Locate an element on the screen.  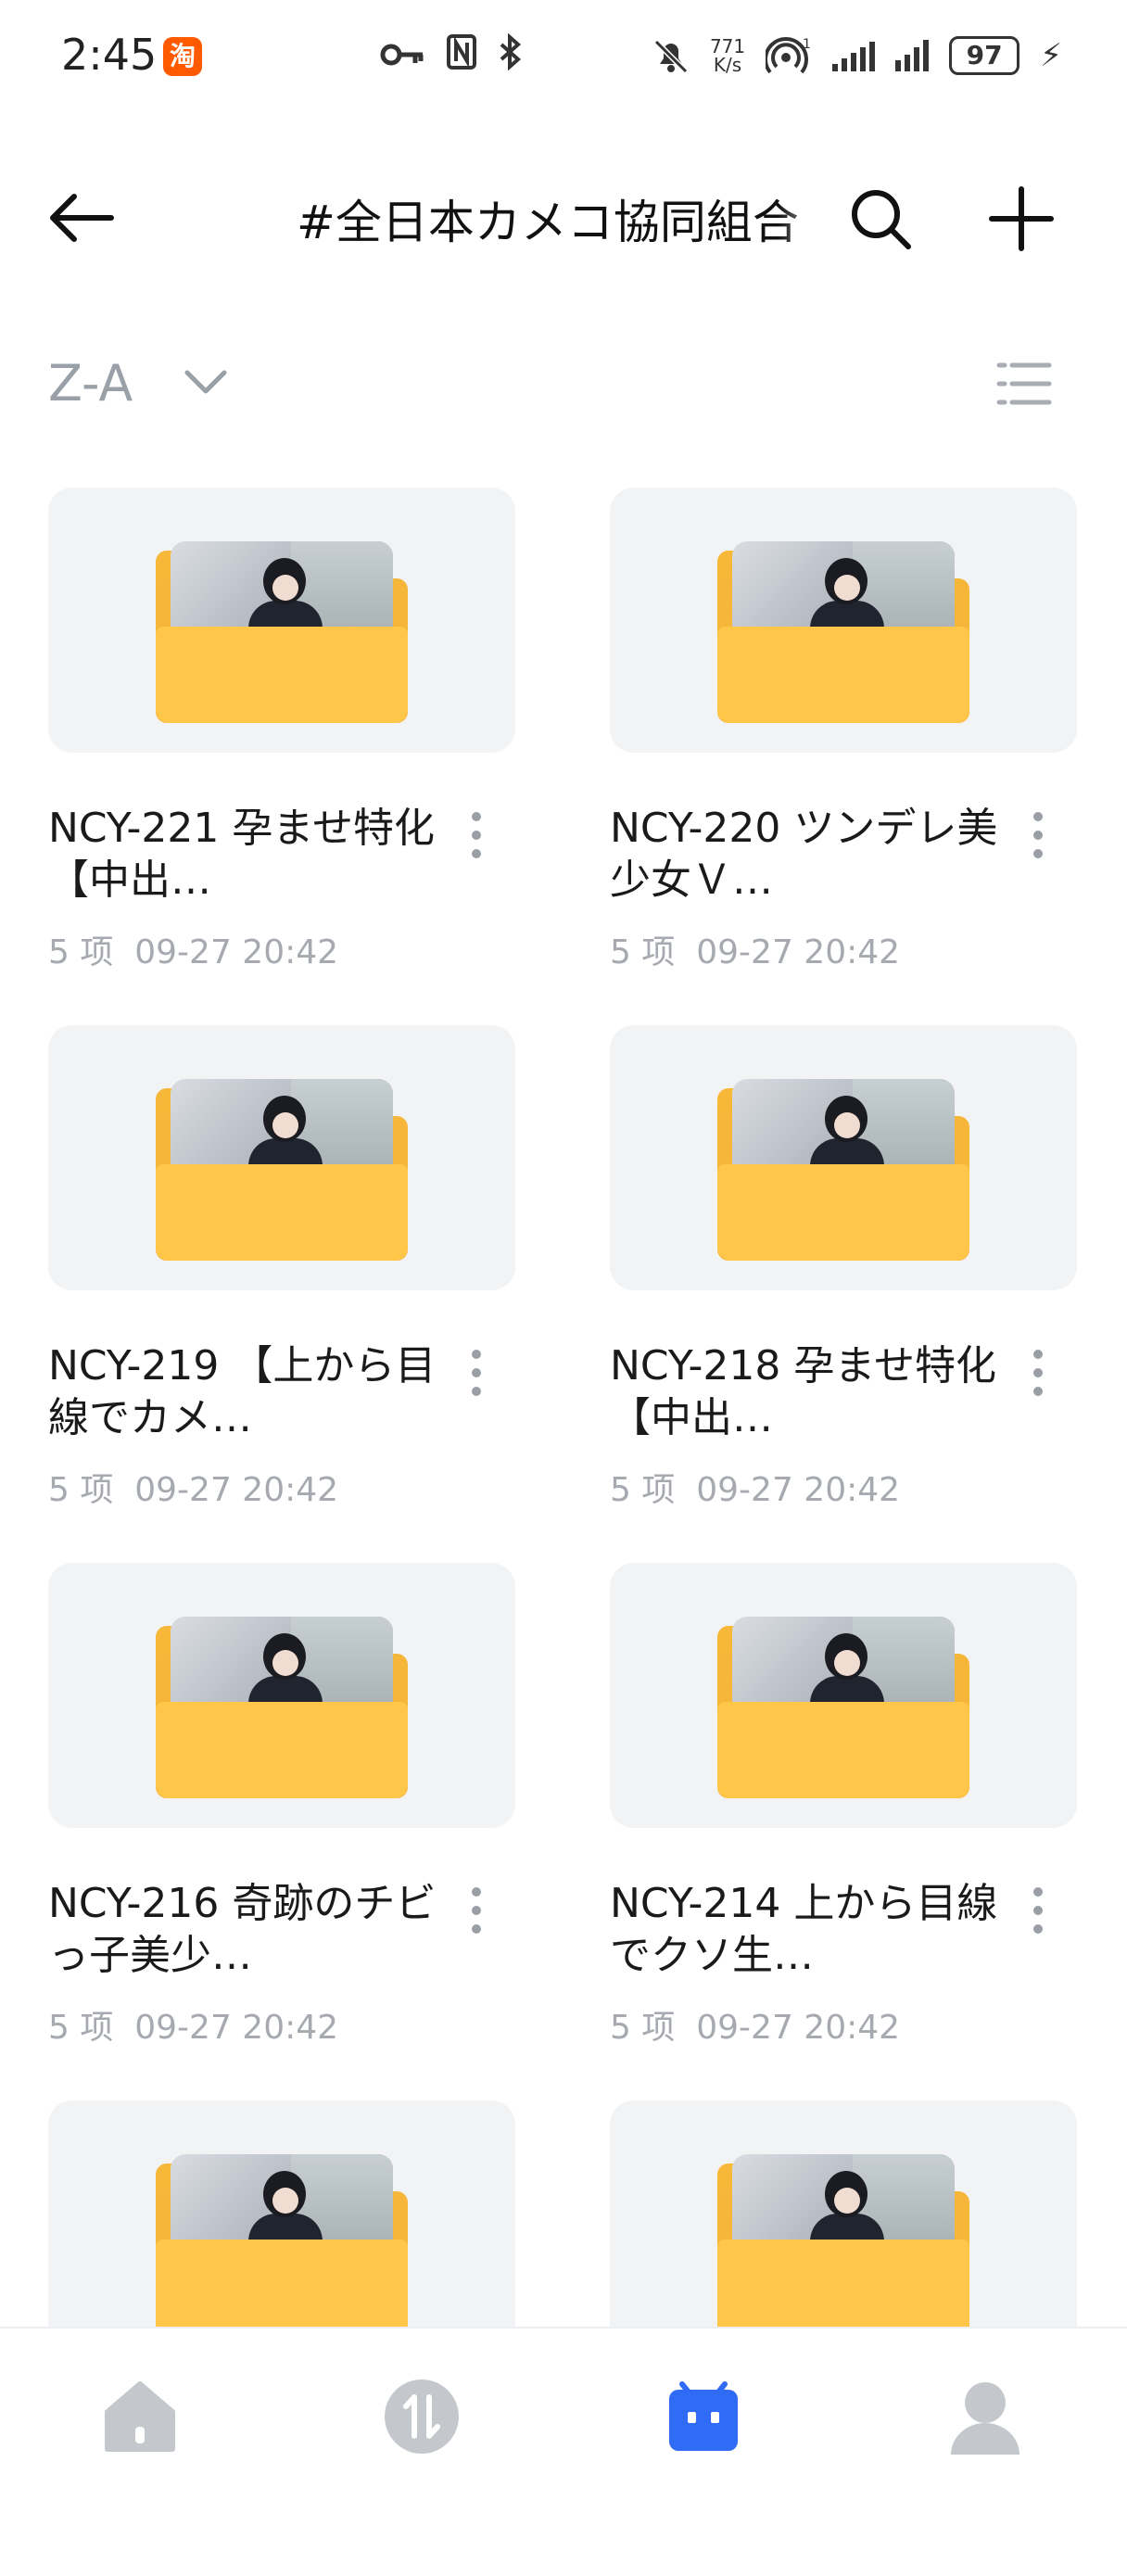
status-left-icons is located at coordinates (452, 56).